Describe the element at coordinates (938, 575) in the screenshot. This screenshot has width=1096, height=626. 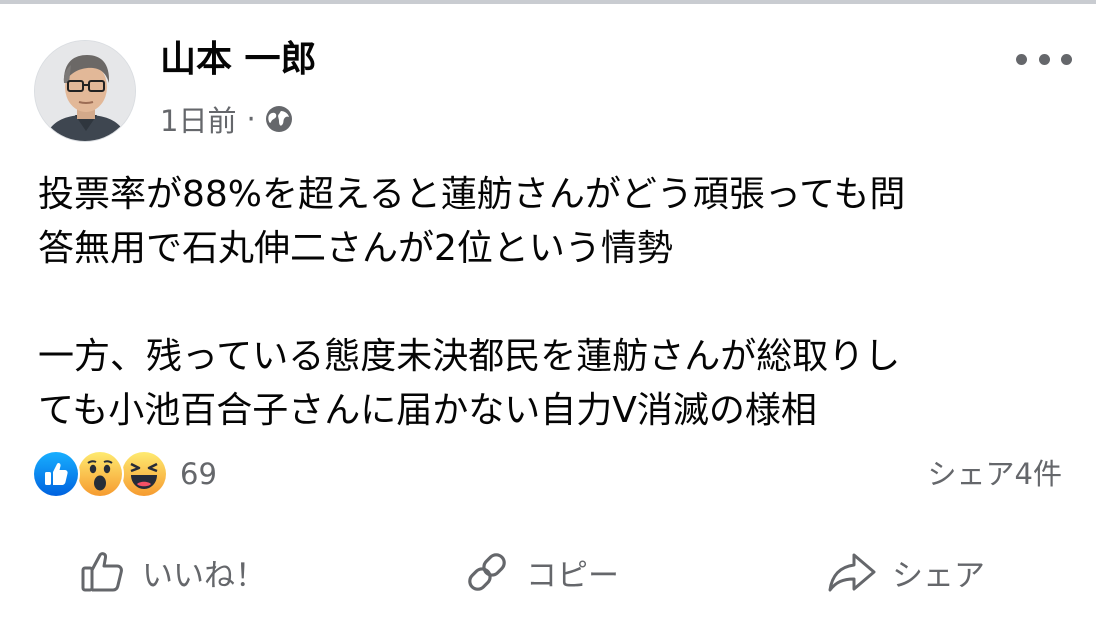
I see `share-button-label: シェア` at that location.